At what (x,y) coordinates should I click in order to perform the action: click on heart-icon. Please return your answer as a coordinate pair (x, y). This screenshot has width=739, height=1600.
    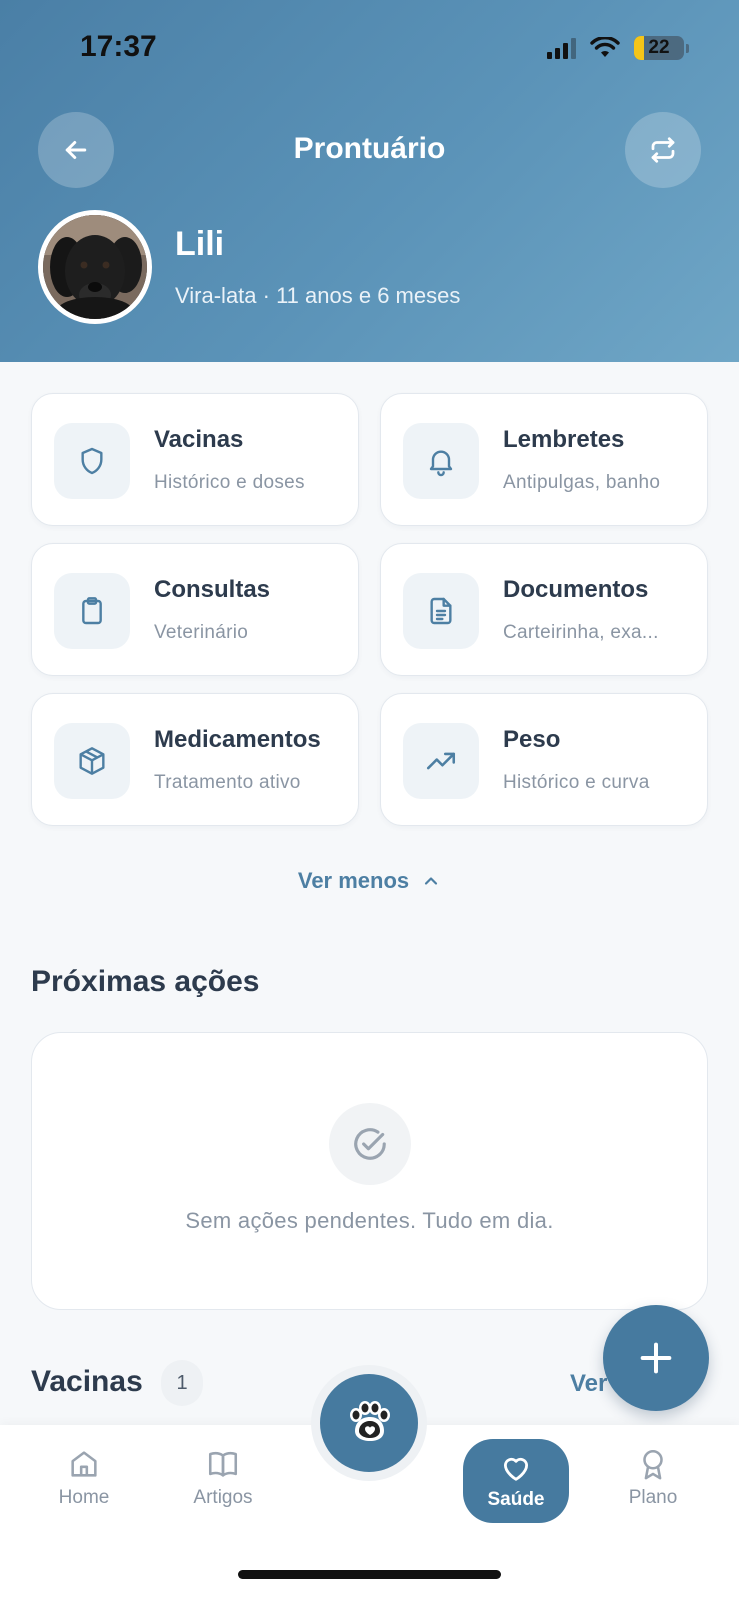
    Looking at the image, I should click on (516, 1469).